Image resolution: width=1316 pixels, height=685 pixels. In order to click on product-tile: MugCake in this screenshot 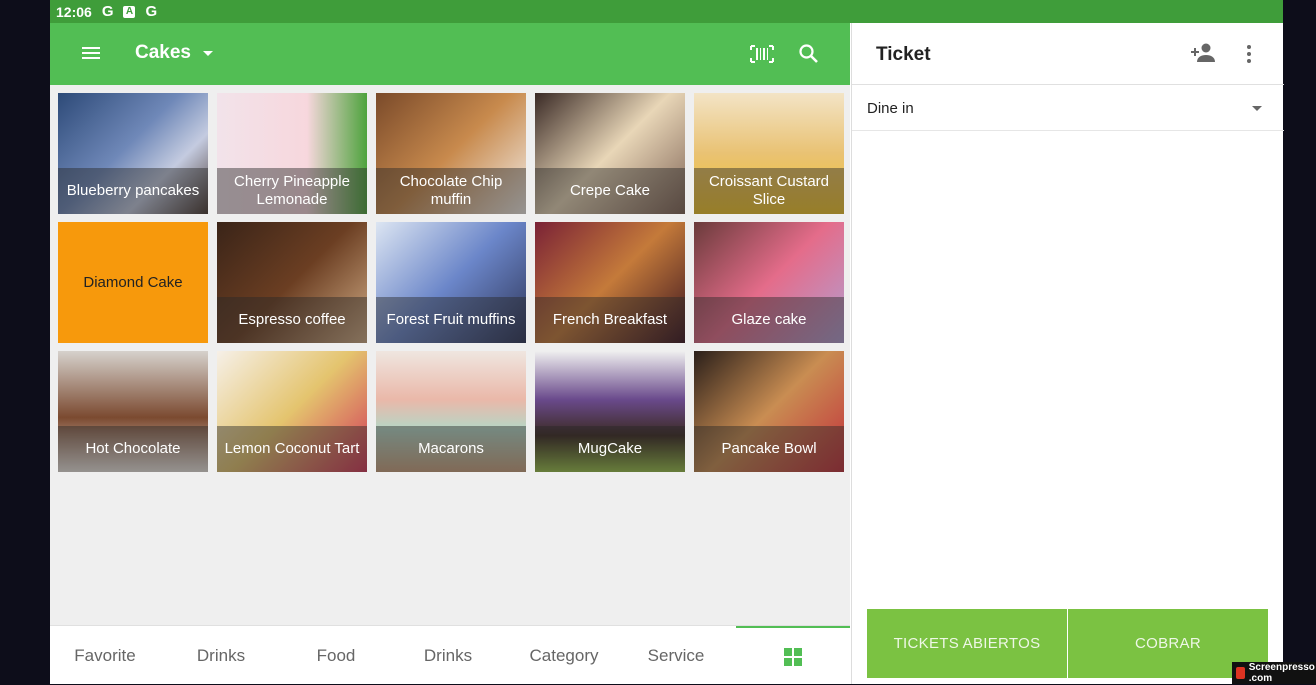, I will do `click(610, 411)`.